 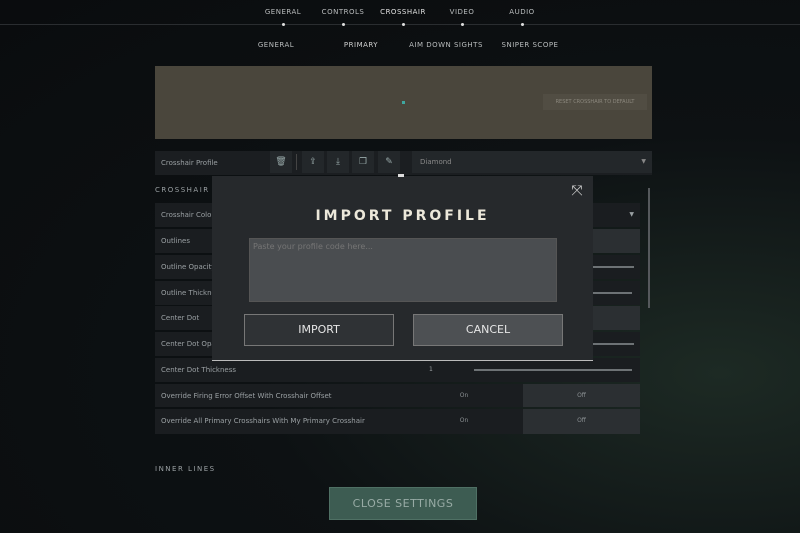 What do you see at coordinates (446, 45) in the screenshot?
I see `subtab-aim-down-sights: AIM DOWN SIGHTS` at bounding box center [446, 45].